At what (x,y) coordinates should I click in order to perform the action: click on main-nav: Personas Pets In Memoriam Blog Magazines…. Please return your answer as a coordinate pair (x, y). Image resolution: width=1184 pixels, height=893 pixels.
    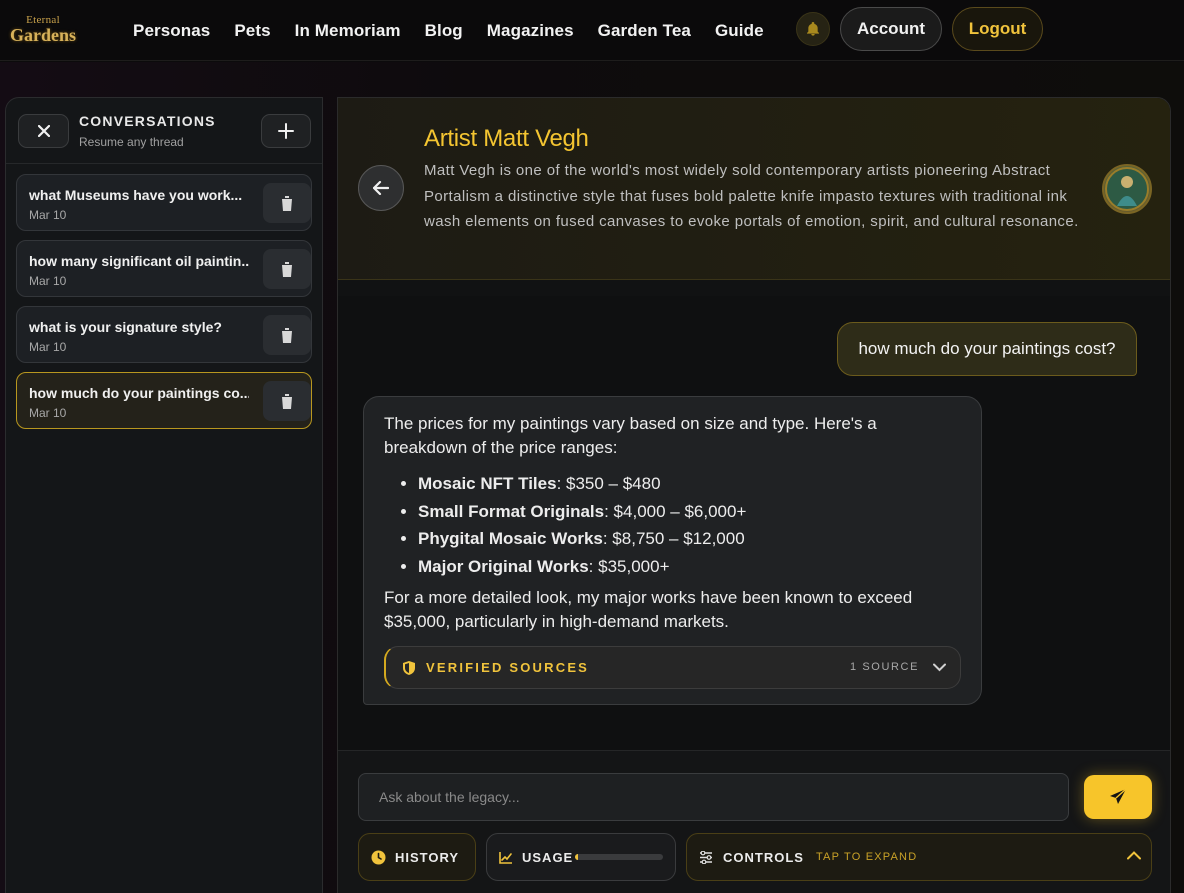
    Looking at the image, I should click on (460, 30).